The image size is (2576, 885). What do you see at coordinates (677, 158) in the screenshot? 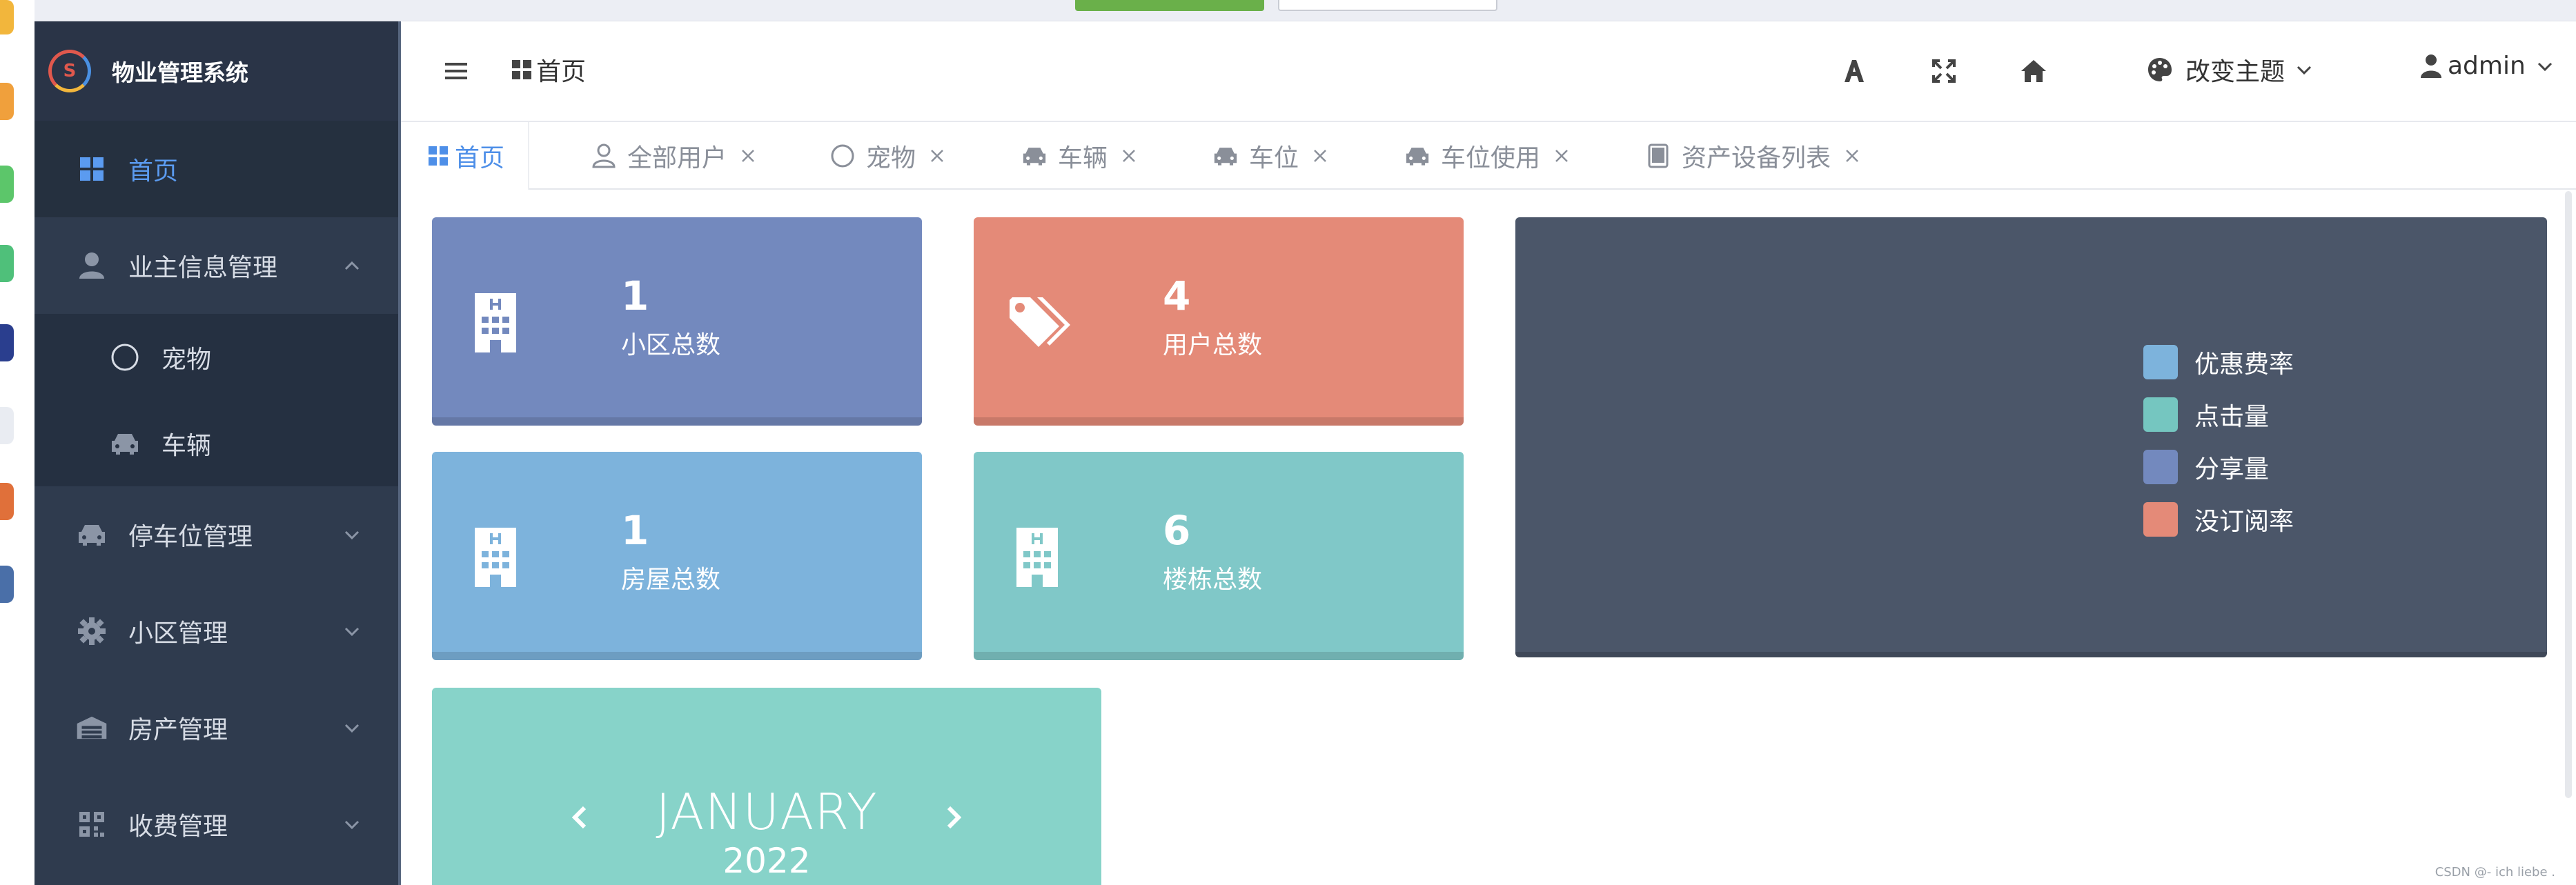
I see `tab-label: 全部用户` at bounding box center [677, 158].